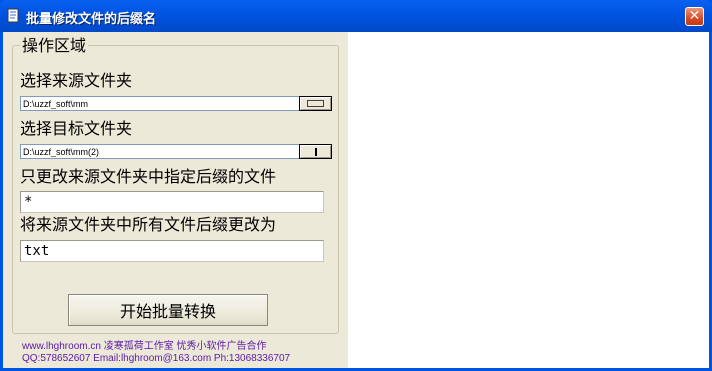 The image size is (712, 371). Describe the element at coordinates (148, 224) in the screenshot. I see `new-suffix-label: 将来源文件夹中所有文件后缀更改为` at that location.